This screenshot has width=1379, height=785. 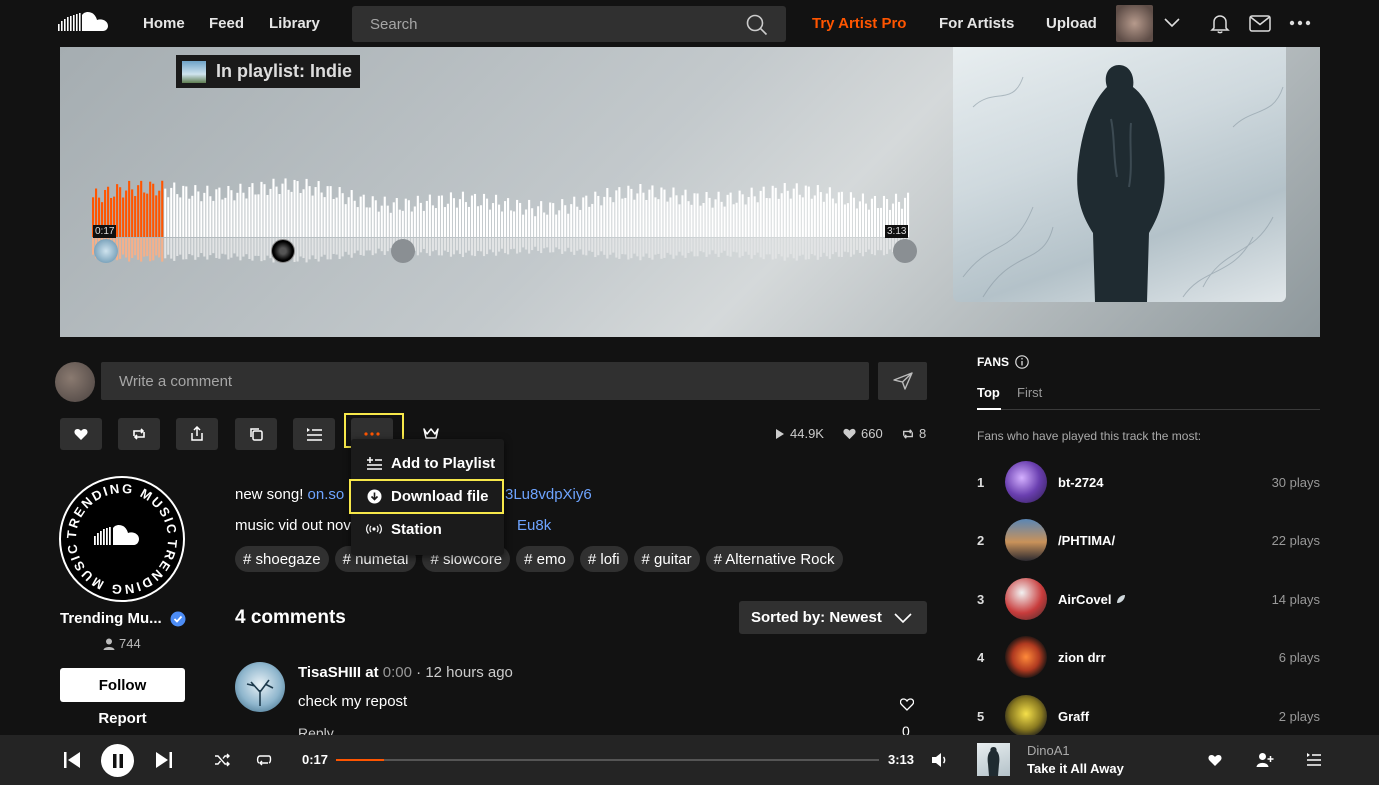 What do you see at coordinates (164, 760) in the screenshot?
I see `next-button` at bounding box center [164, 760].